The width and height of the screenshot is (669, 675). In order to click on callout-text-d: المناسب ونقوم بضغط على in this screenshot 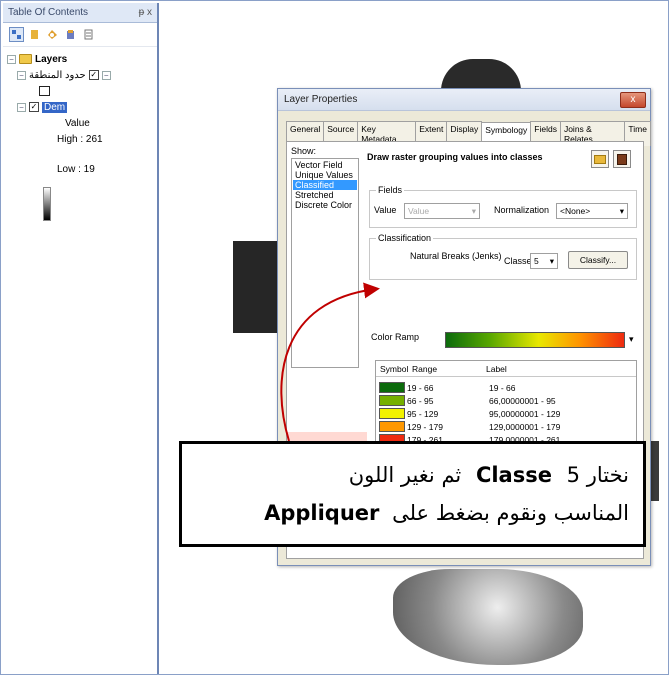, I will do `click(510, 513)`.